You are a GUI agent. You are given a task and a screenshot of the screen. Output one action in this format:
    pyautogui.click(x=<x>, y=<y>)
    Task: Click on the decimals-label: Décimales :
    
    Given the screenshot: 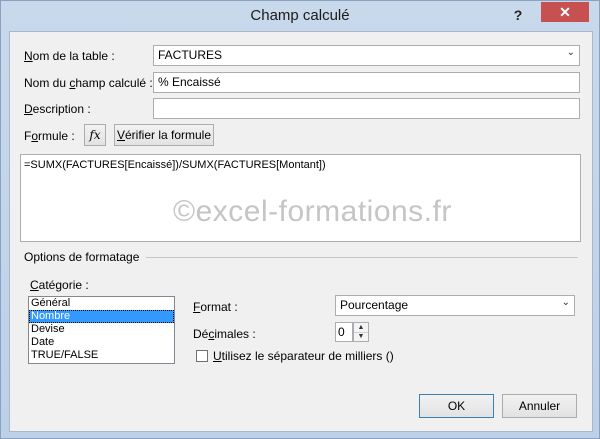 What is the action you would take?
    pyautogui.click(x=224, y=334)
    